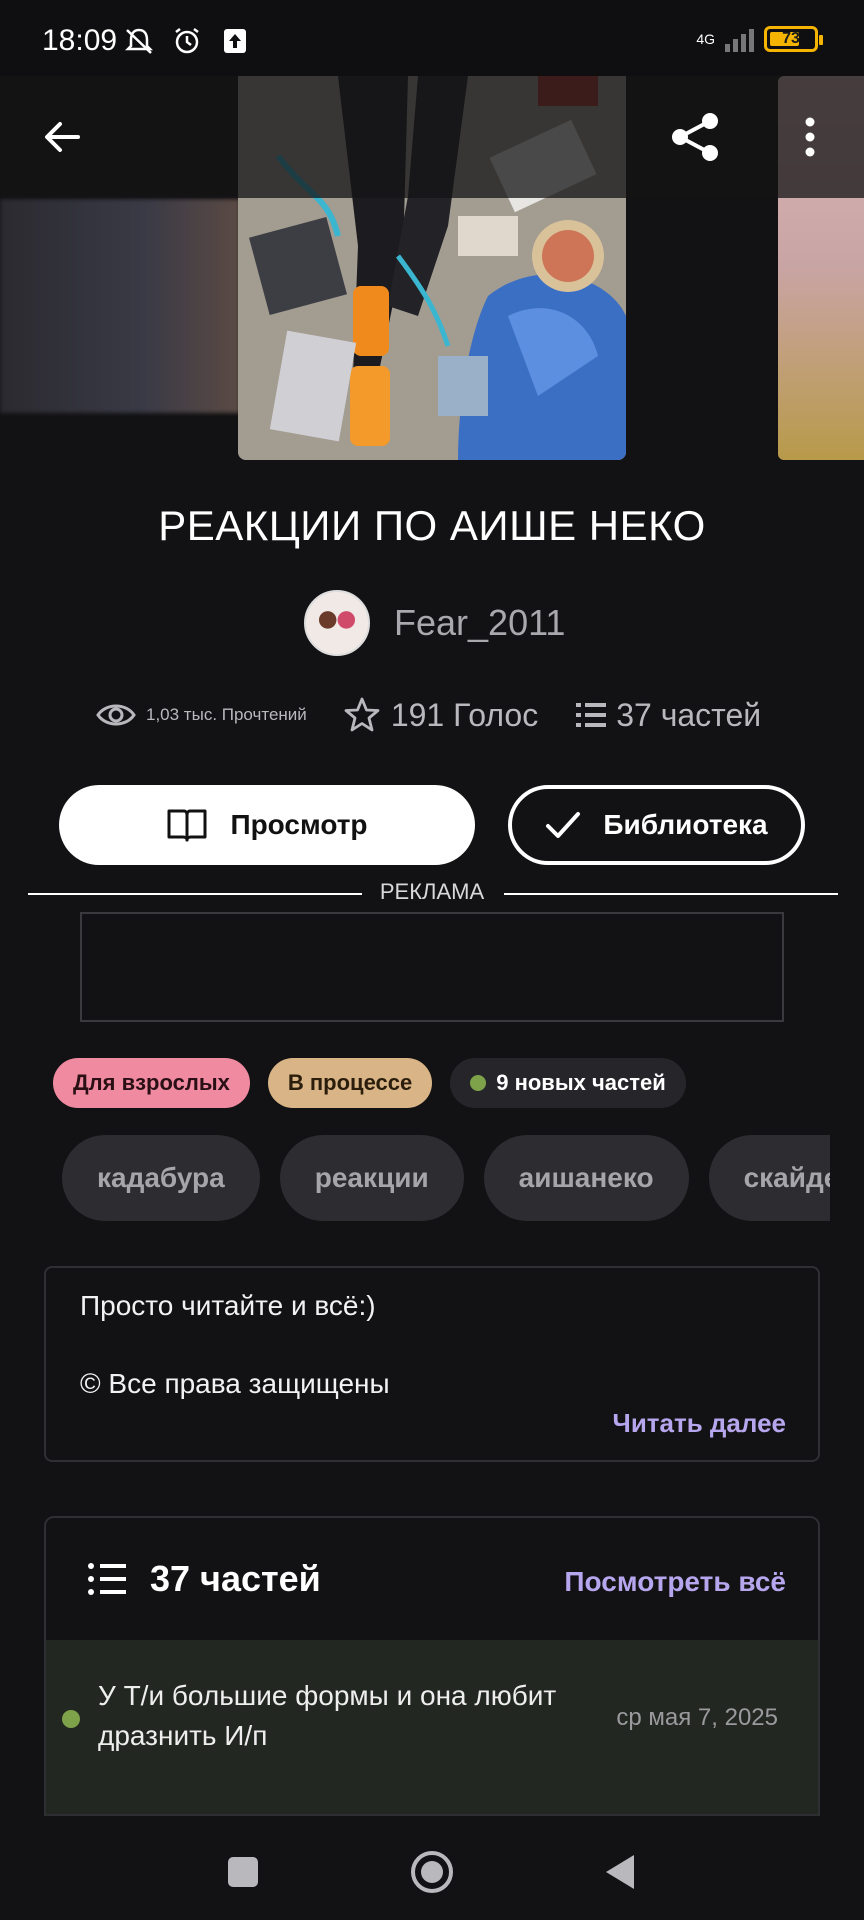 The width and height of the screenshot is (864, 1920). I want to click on system-nav-bar, so click(432, 1868).